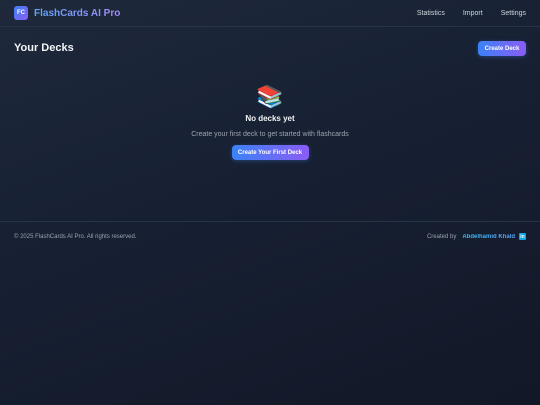 The height and width of the screenshot is (405, 540). I want to click on create-deck-button: Create Deck, so click(502, 48).